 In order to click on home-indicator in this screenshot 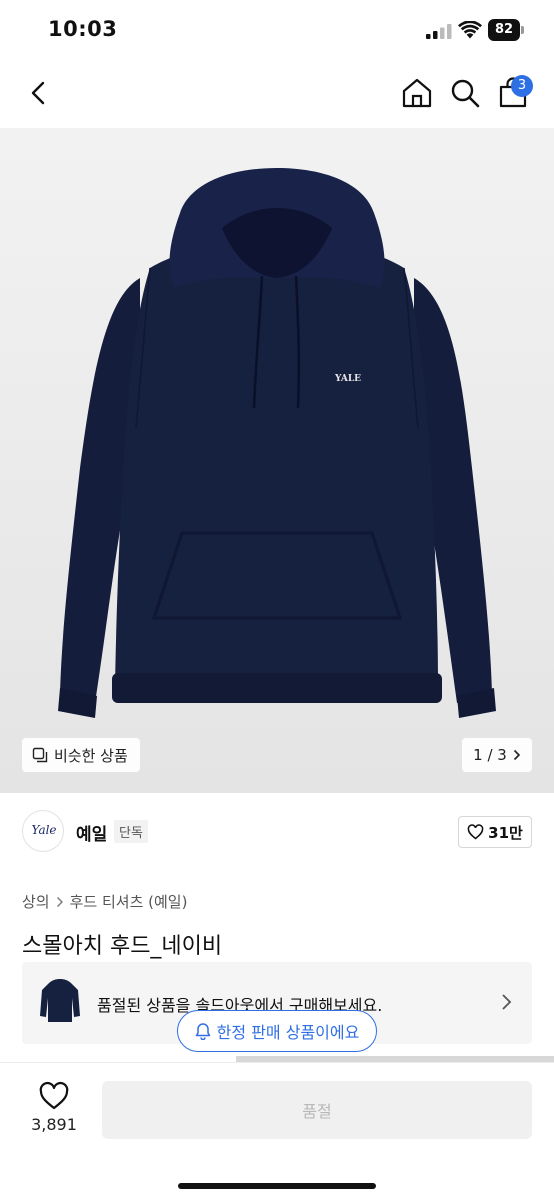, I will do `click(277, 1186)`.